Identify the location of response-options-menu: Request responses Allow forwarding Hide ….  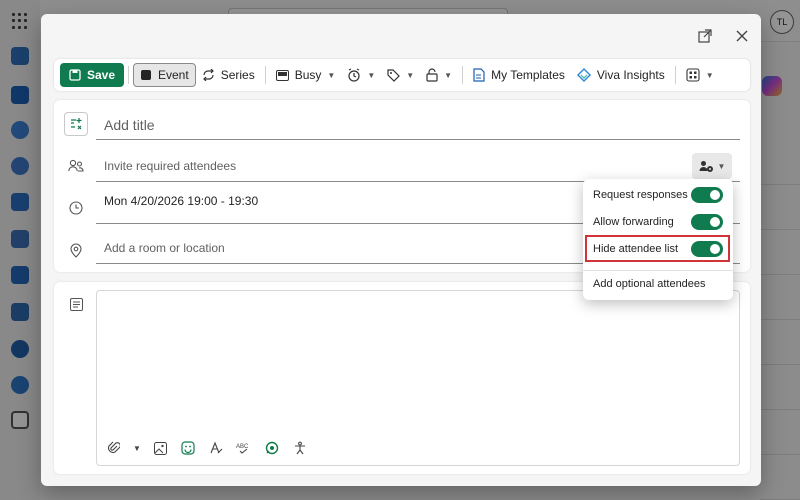
(658, 239).